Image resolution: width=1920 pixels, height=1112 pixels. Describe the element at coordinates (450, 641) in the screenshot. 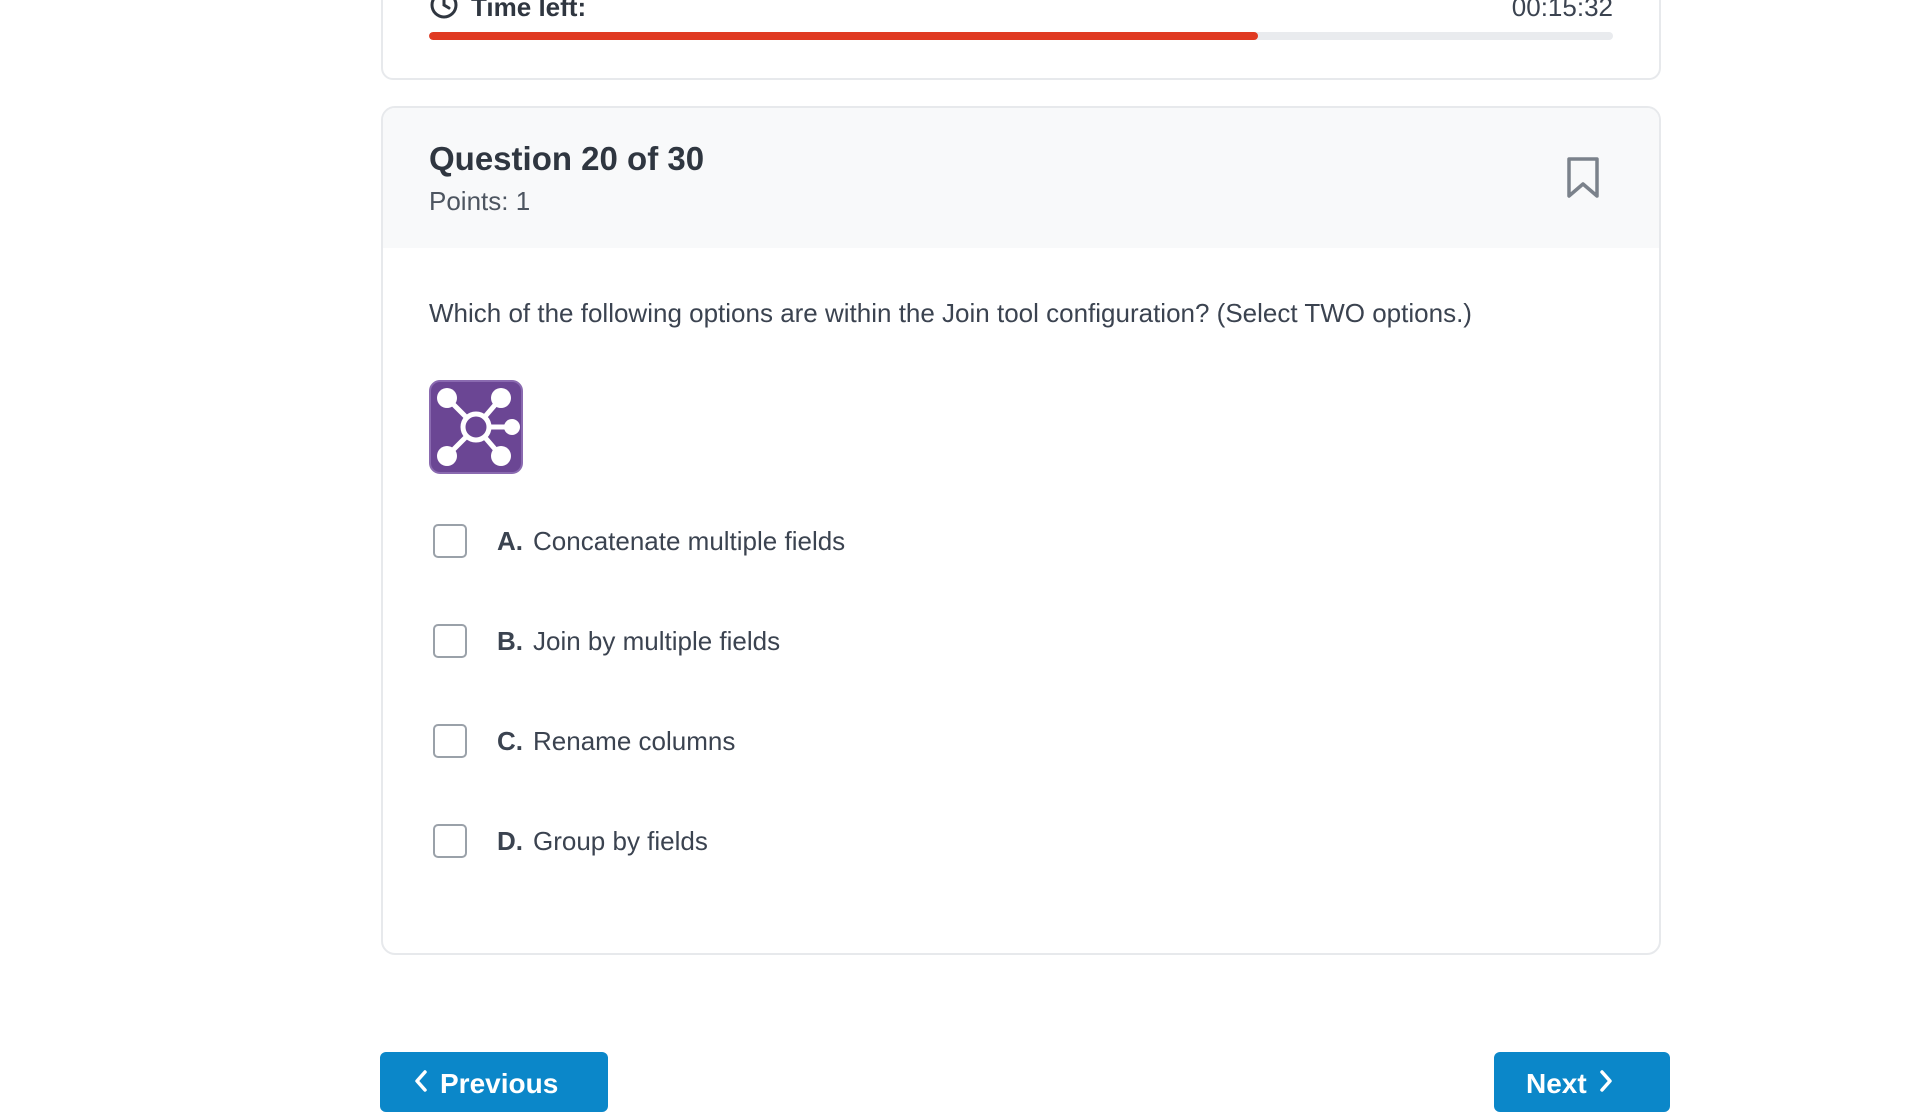

I see `option-b-checkbox` at that location.